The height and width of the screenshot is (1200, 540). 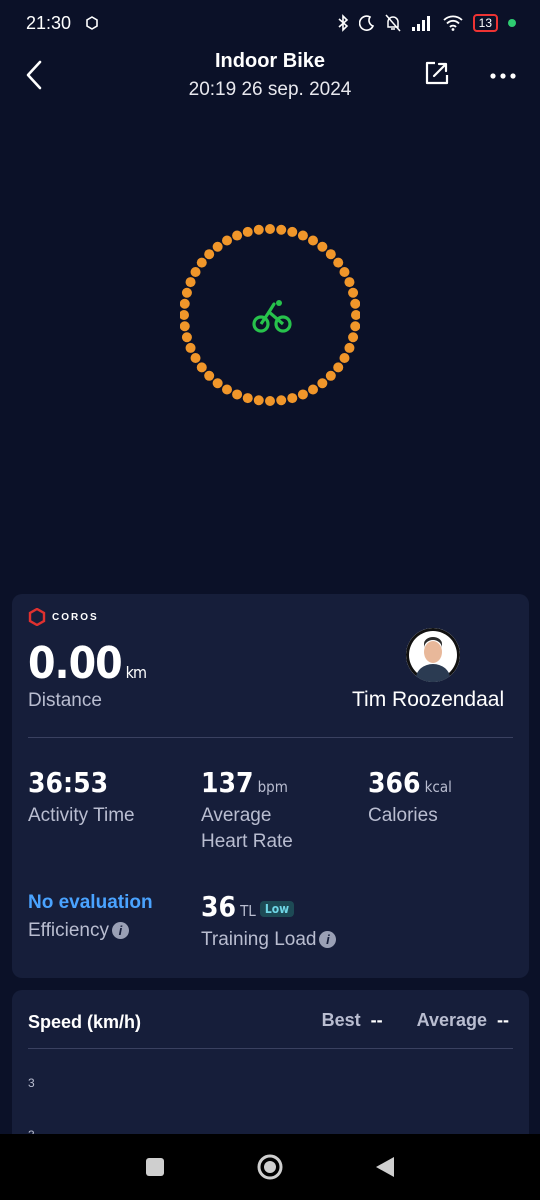 I want to click on training-load-unit: TL, so click(x=248, y=911).